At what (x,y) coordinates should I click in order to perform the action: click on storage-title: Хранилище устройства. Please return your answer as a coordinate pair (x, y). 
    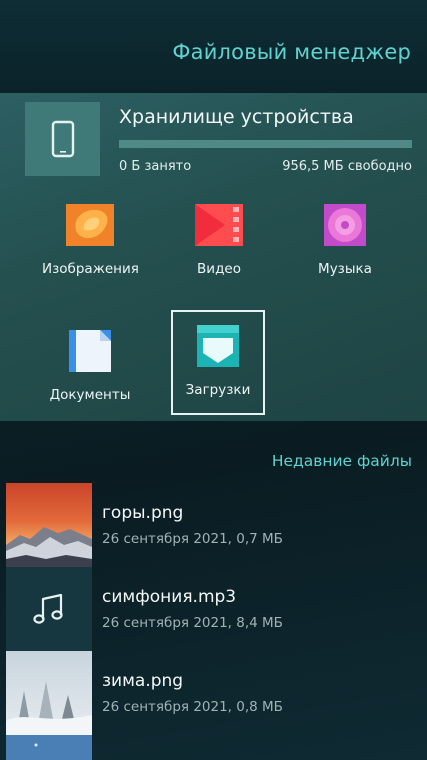
    Looking at the image, I should click on (236, 117).